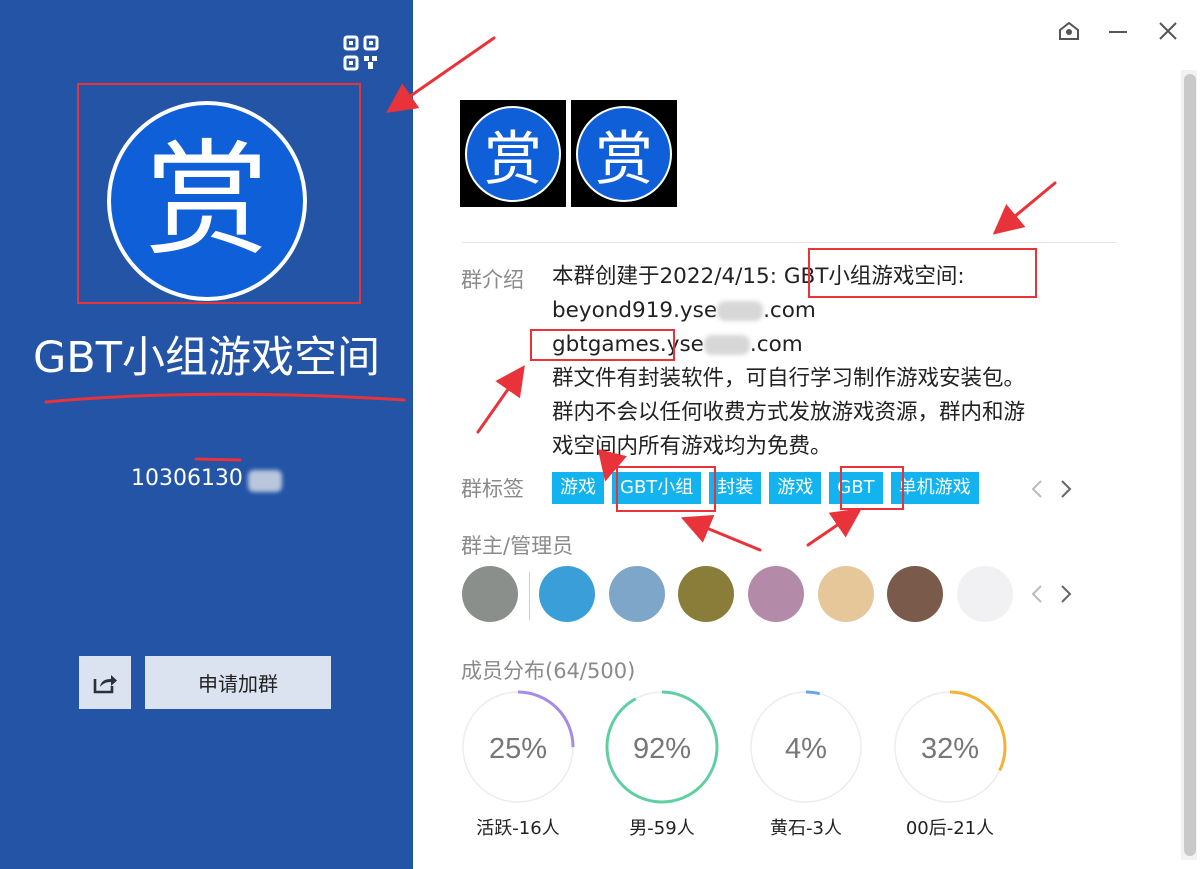 This screenshot has height=869, width=1200. What do you see at coordinates (1168, 31) in the screenshot?
I see `close-icon` at bounding box center [1168, 31].